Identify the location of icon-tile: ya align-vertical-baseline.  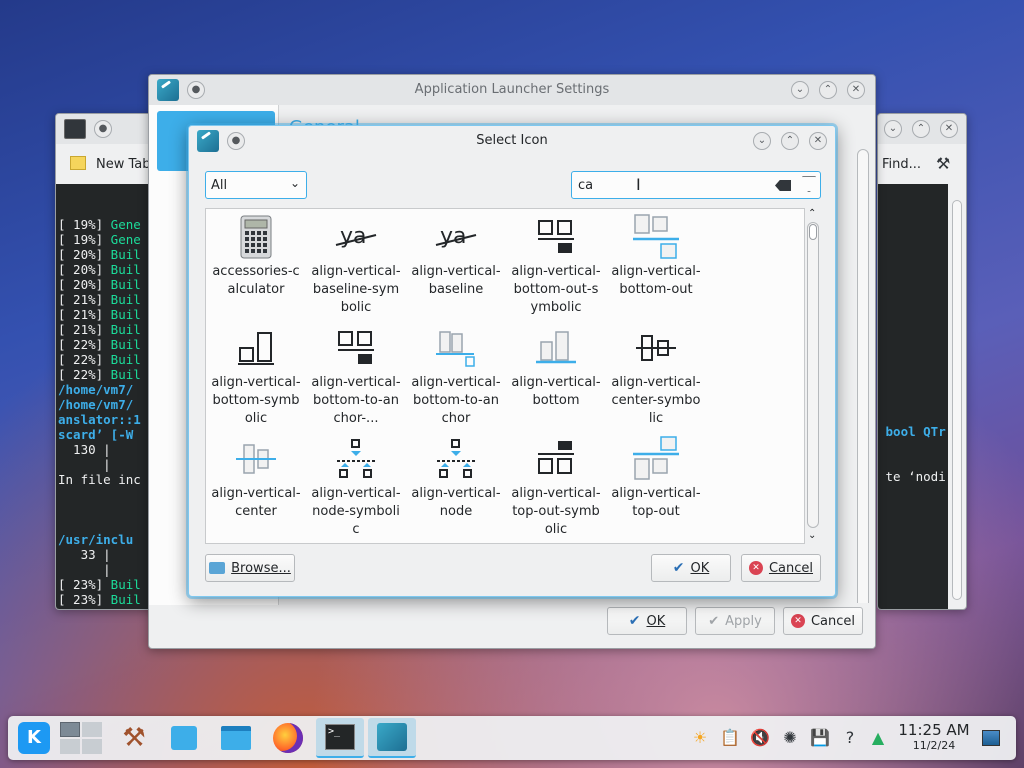
(456, 255).